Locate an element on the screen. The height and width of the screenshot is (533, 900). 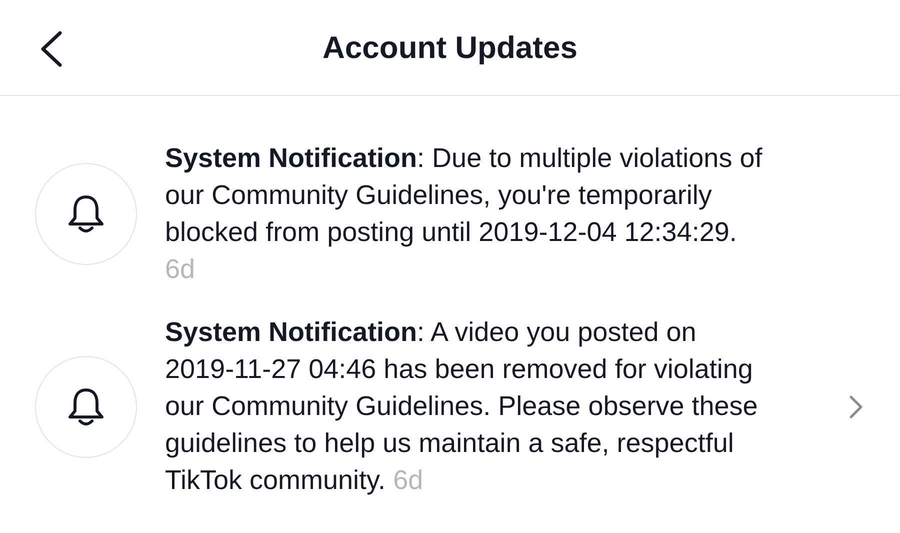
back-icon is located at coordinates (51, 49).